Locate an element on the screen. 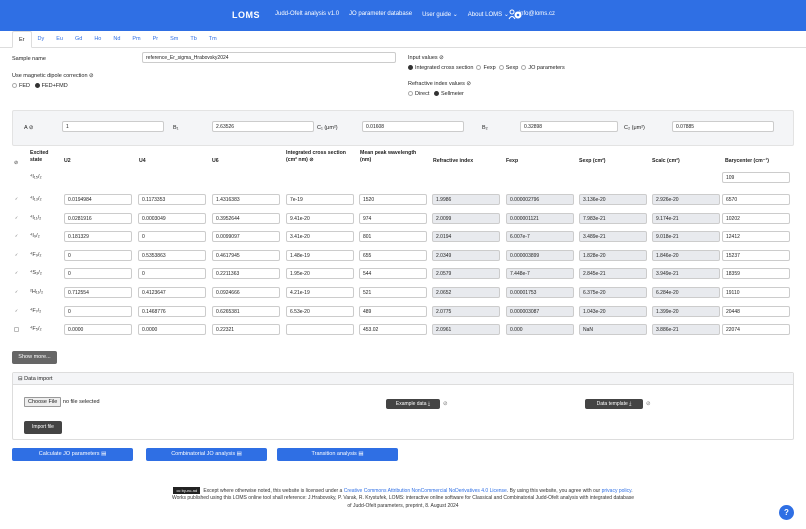  cell-ics: 9.41e-20 is located at coordinates (320, 218).